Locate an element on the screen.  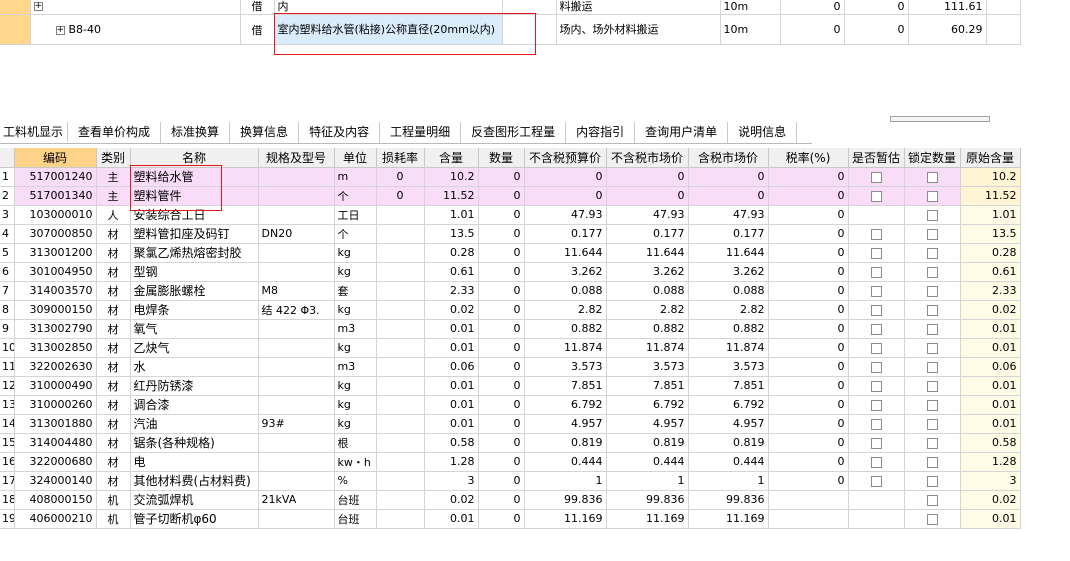
original-content-cell: 2.33 is located at coordinates (990, 291).